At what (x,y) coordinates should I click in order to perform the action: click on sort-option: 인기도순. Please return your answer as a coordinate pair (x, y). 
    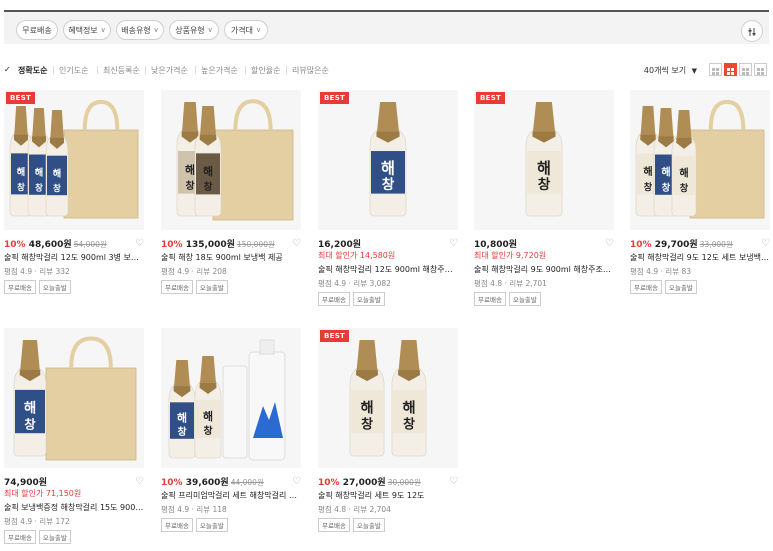
    Looking at the image, I should click on (73, 70).